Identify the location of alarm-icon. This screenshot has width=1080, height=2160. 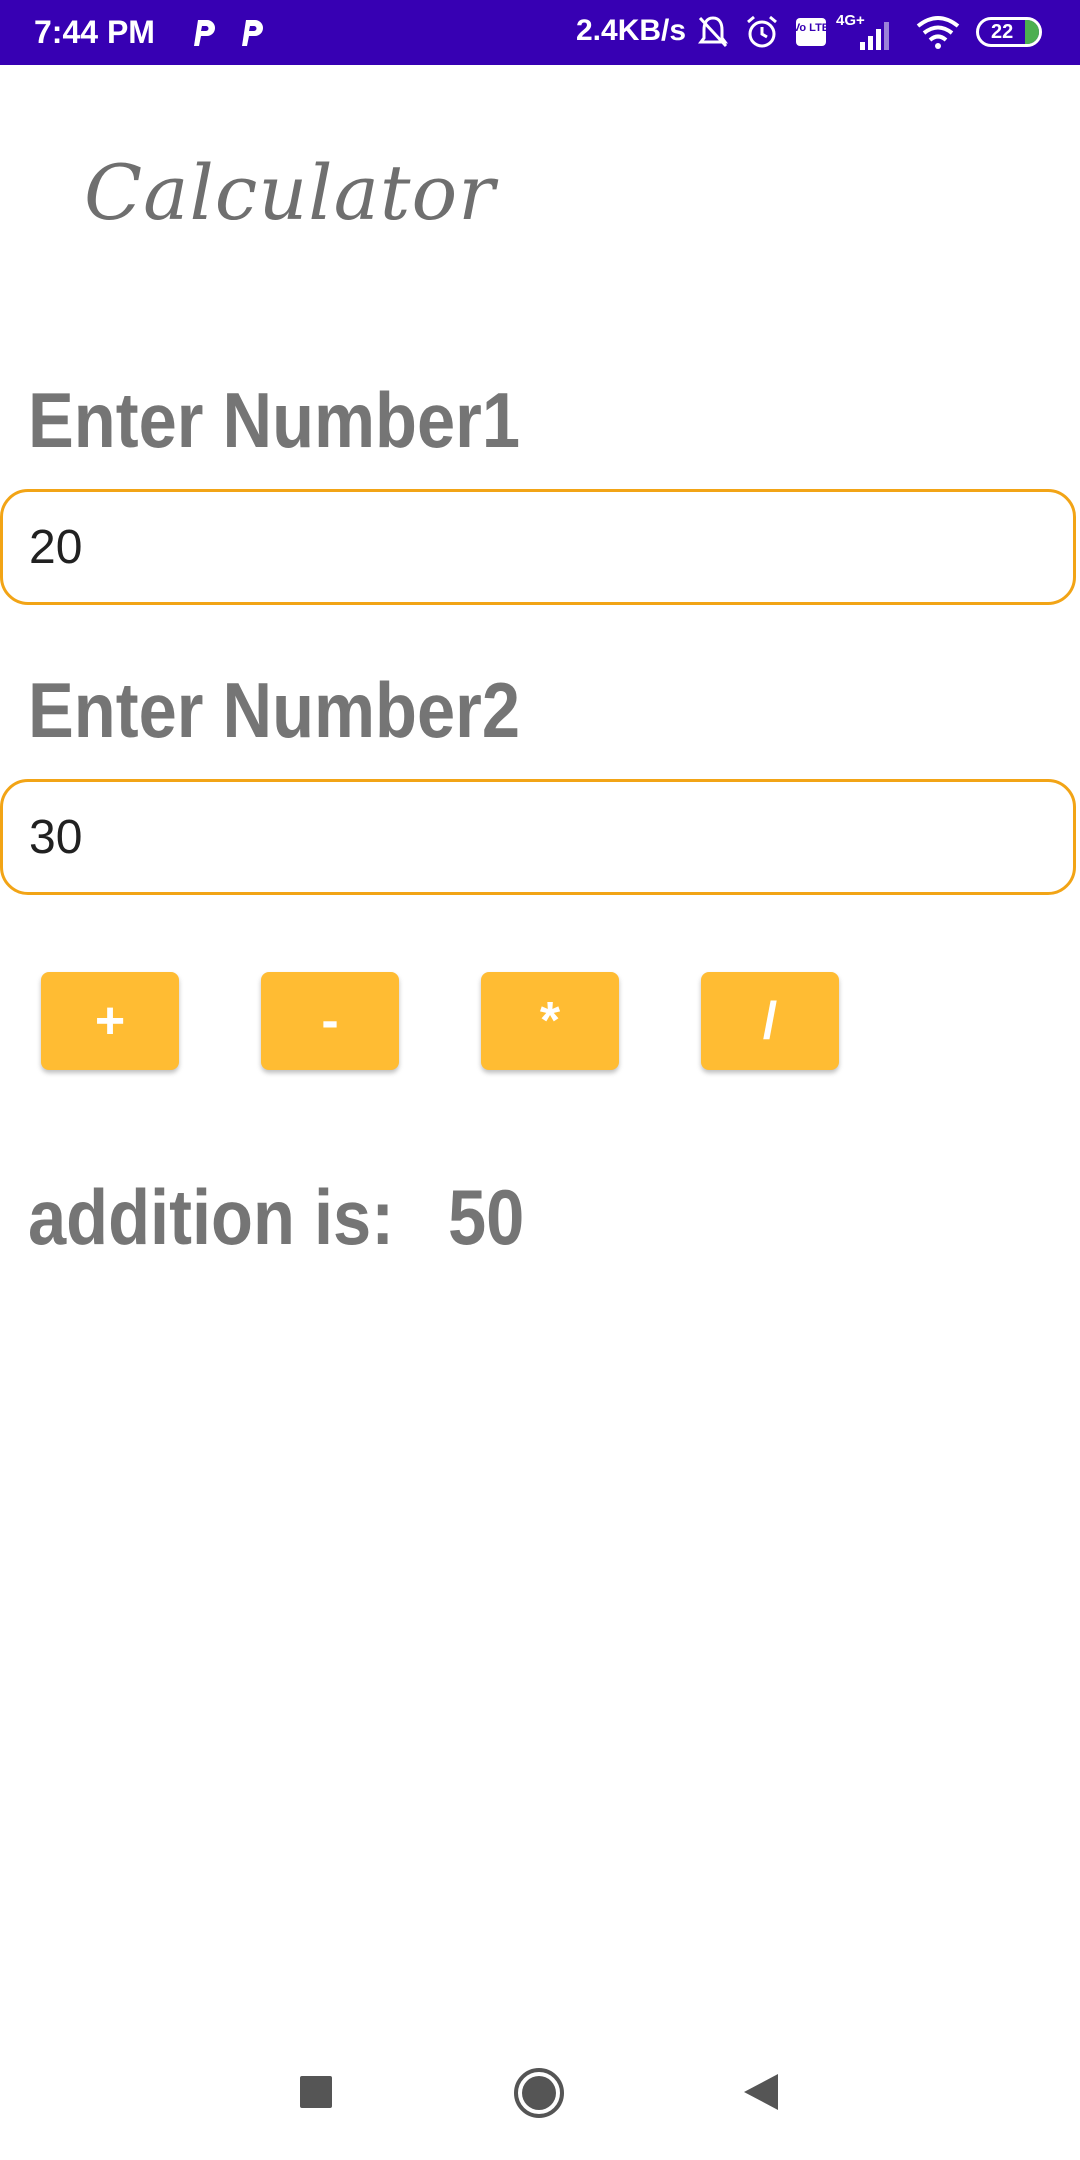
(762, 31).